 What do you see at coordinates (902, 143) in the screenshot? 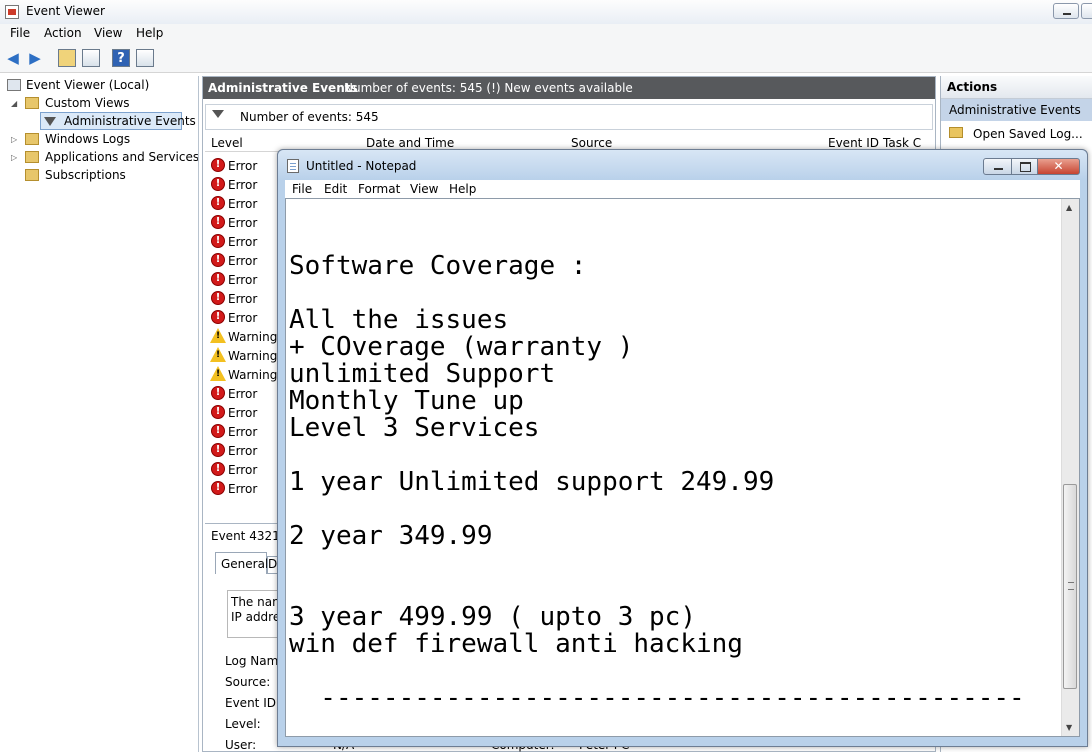
I see `column-task-category: Task C` at bounding box center [902, 143].